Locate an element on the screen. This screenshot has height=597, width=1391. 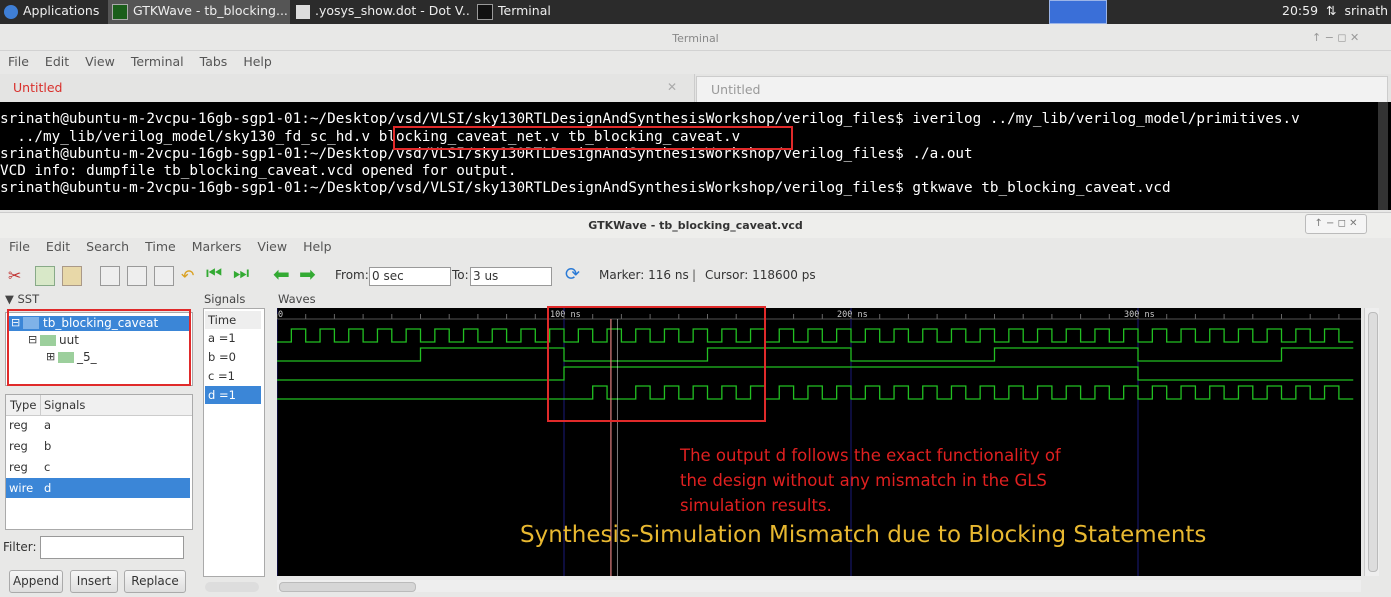
menu-tabs: Tabs is located at coordinates (214, 61).